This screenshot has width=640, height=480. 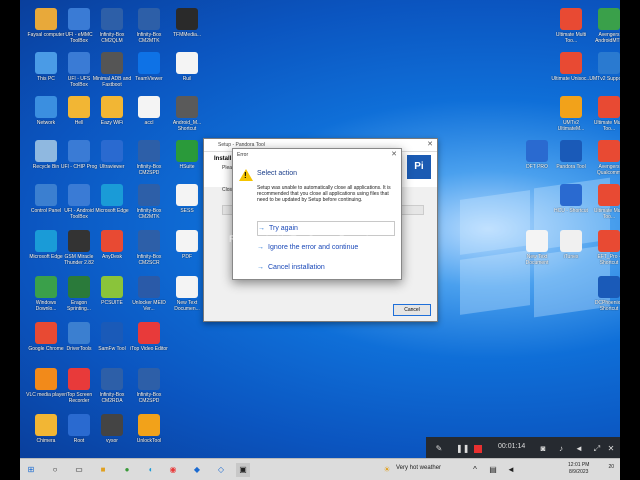 I want to click on desktop-shortcut: Ruil, so click(x=187, y=67).